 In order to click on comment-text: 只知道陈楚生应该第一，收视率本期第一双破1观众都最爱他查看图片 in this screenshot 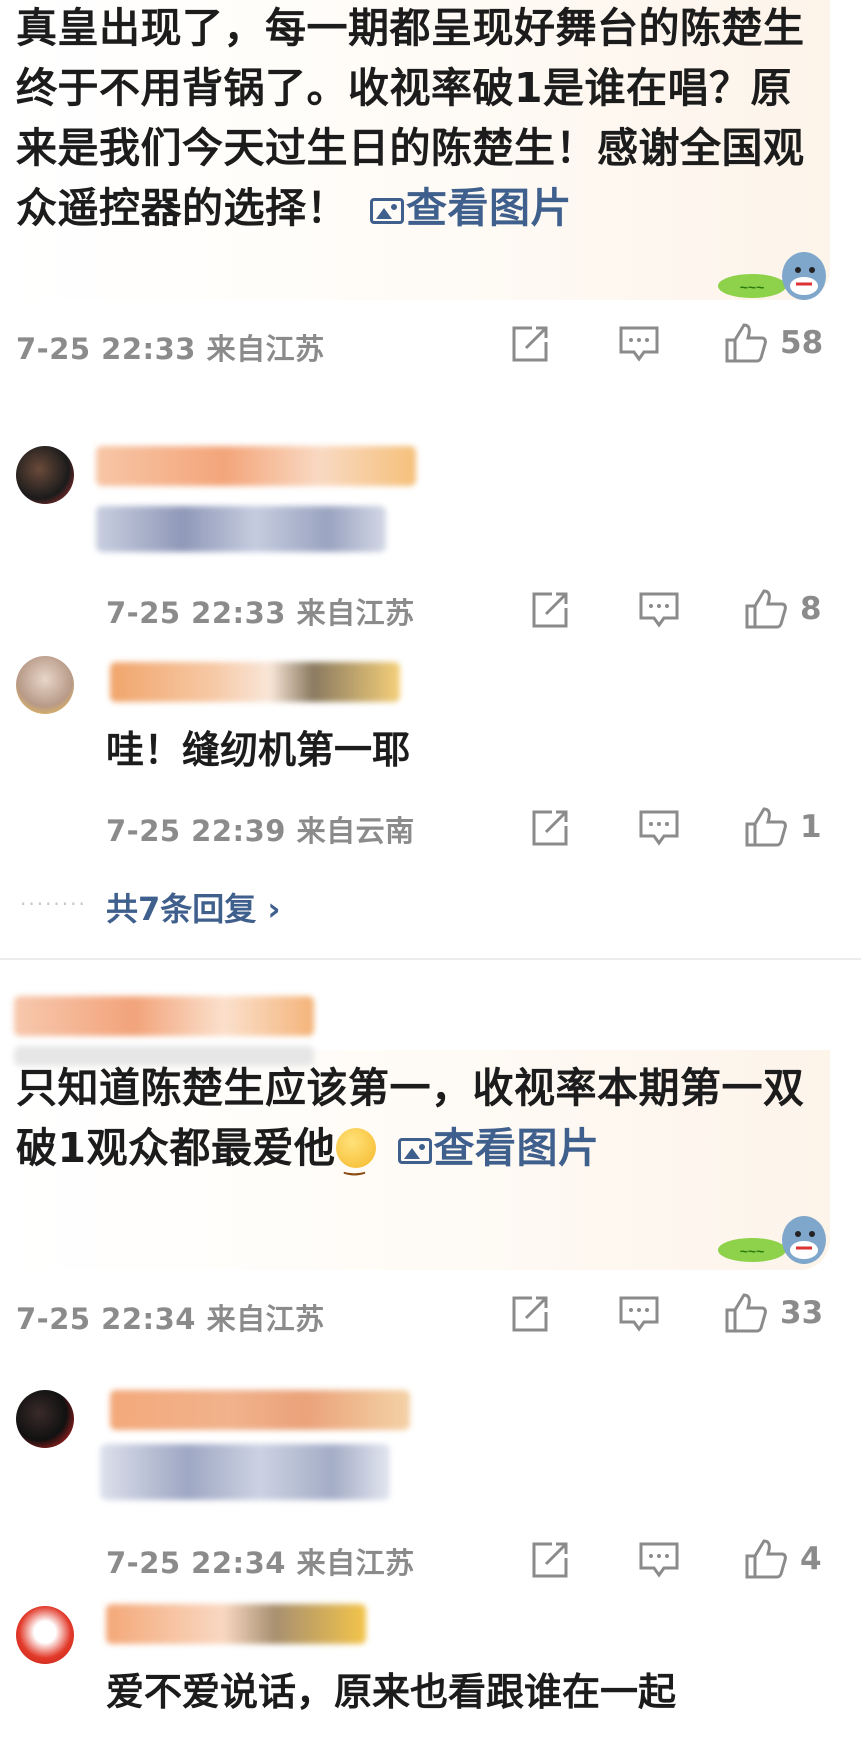, I will do `click(416, 1125)`.